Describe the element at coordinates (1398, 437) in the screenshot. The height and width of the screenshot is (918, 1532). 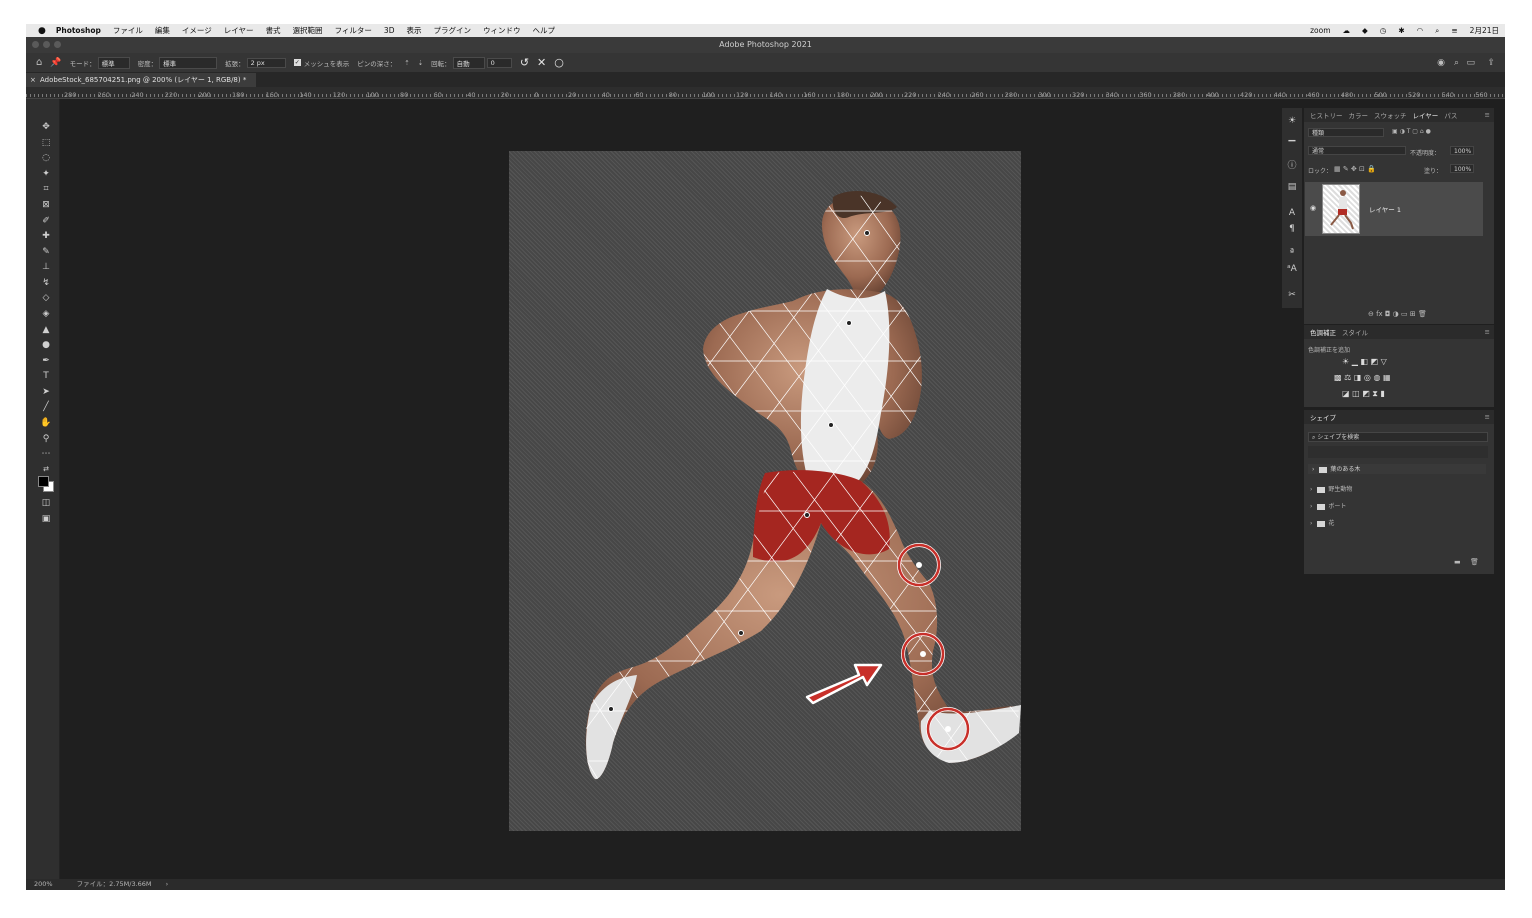
I see `shape-search-input: ⌕ シェイプを検索` at that location.